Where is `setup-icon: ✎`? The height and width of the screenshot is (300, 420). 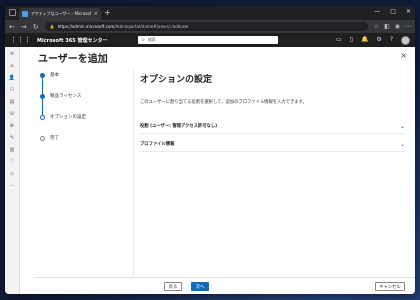 setup-icon: ✎ is located at coordinates (12, 138).